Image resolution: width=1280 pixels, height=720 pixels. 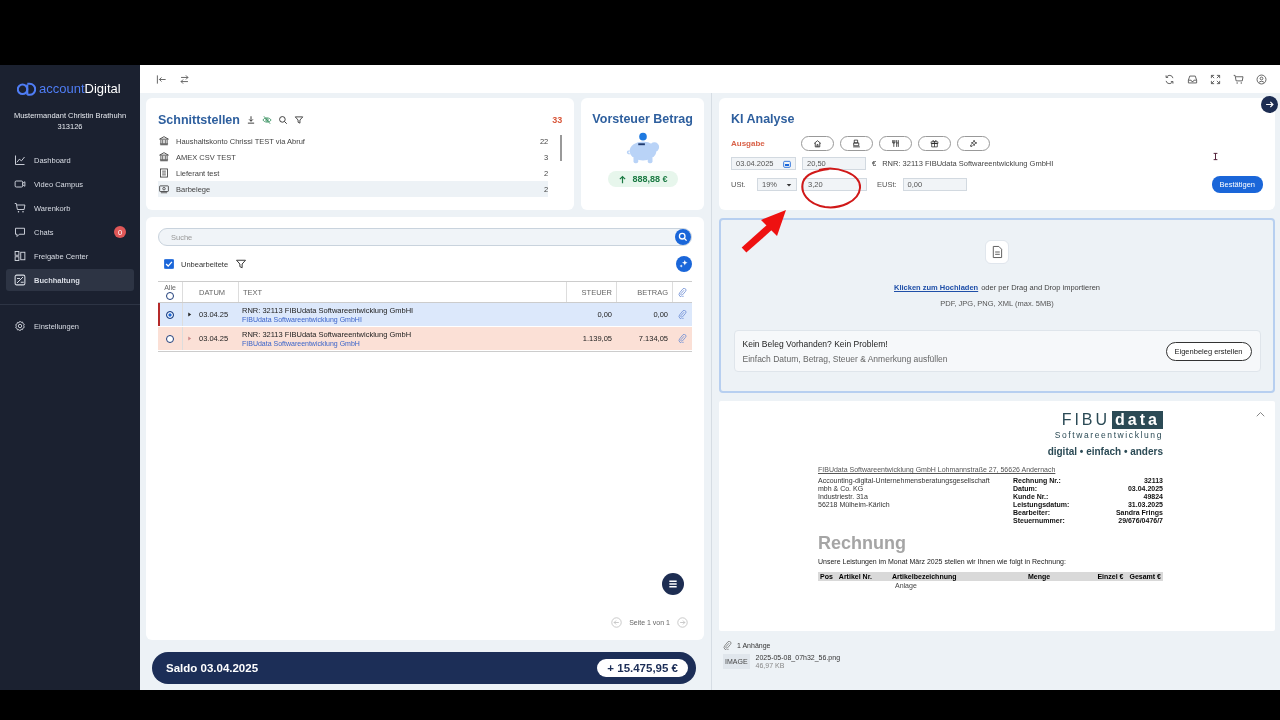 What do you see at coordinates (748, 143) in the screenshot?
I see `type-label: Ausgabe` at bounding box center [748, 143].